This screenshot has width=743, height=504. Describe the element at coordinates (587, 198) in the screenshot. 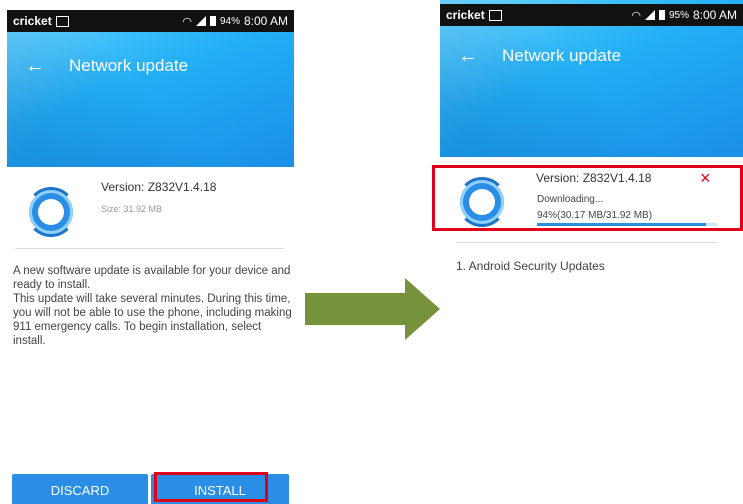

I see `download-highlight-box` at that location.